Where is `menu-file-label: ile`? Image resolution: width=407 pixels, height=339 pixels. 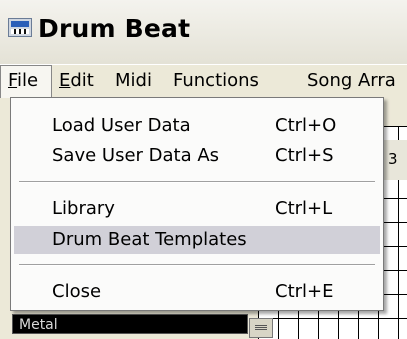 menu-file-label: ile is located at coordinates (28, 80).